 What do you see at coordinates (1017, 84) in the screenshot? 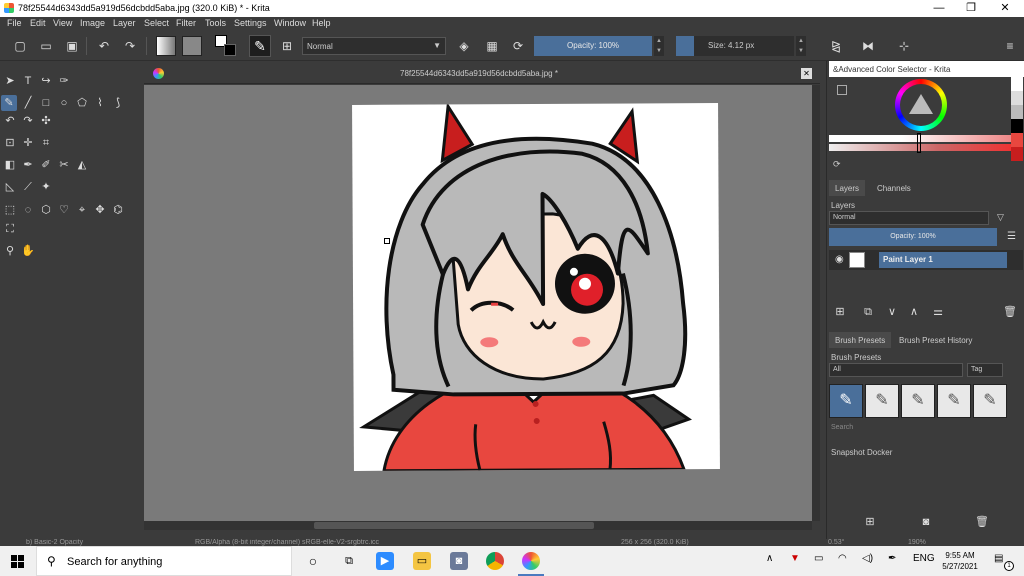
I see `swatch-white` at bounding box center [1017, 84].